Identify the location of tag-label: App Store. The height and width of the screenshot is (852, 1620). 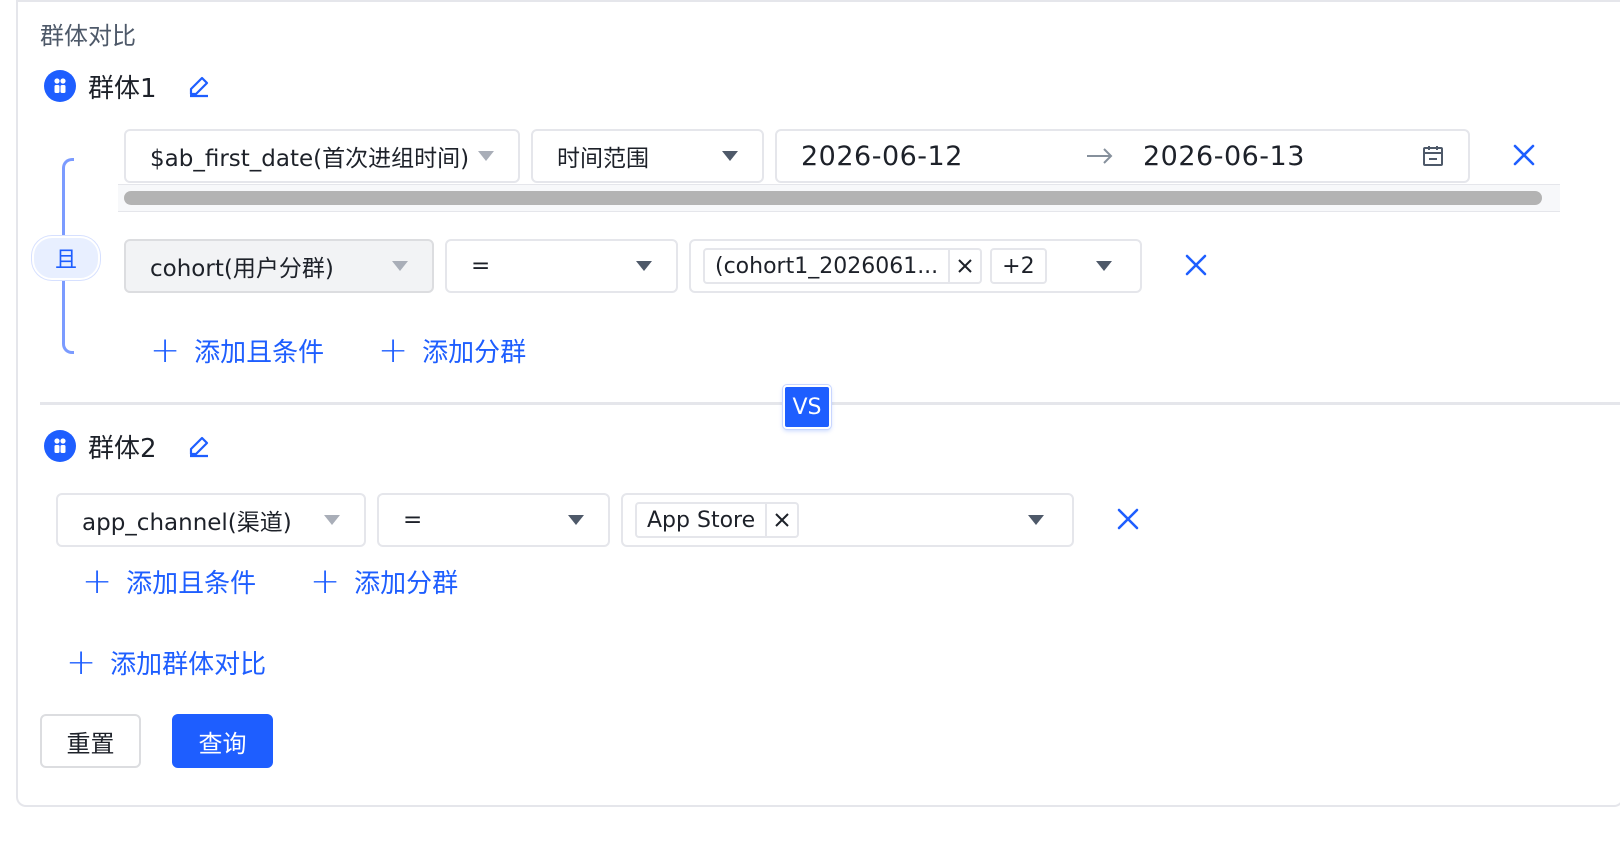
(701, 520).